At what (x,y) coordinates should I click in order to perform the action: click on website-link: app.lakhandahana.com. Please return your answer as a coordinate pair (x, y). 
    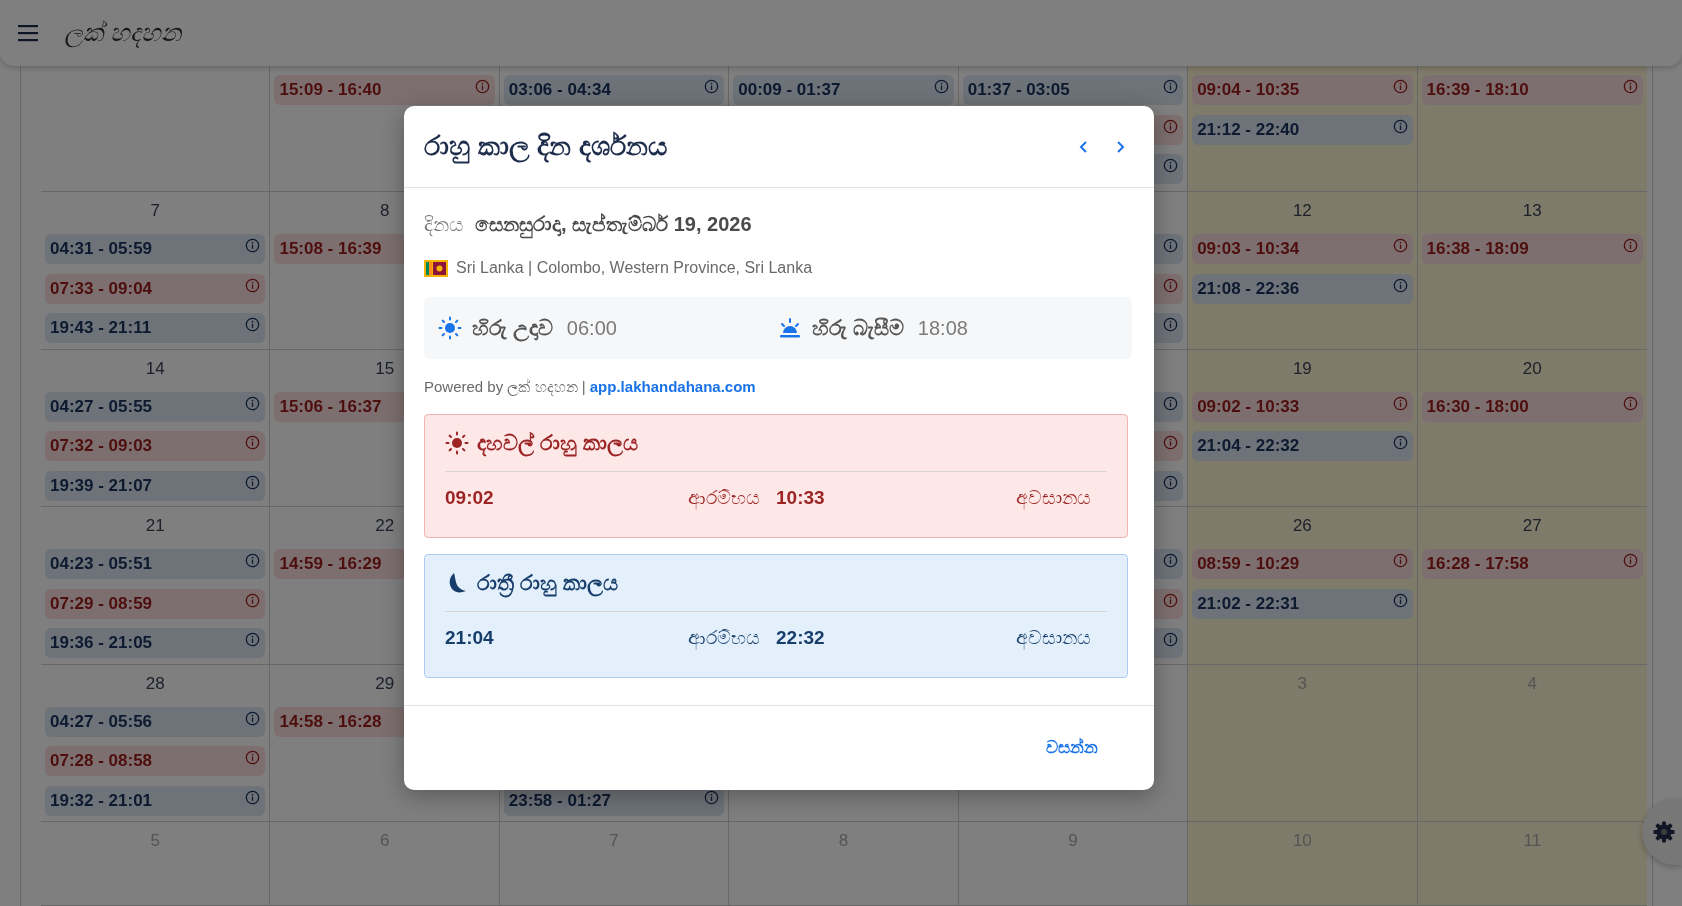
    Looking at the image, I should click on (672, 386).